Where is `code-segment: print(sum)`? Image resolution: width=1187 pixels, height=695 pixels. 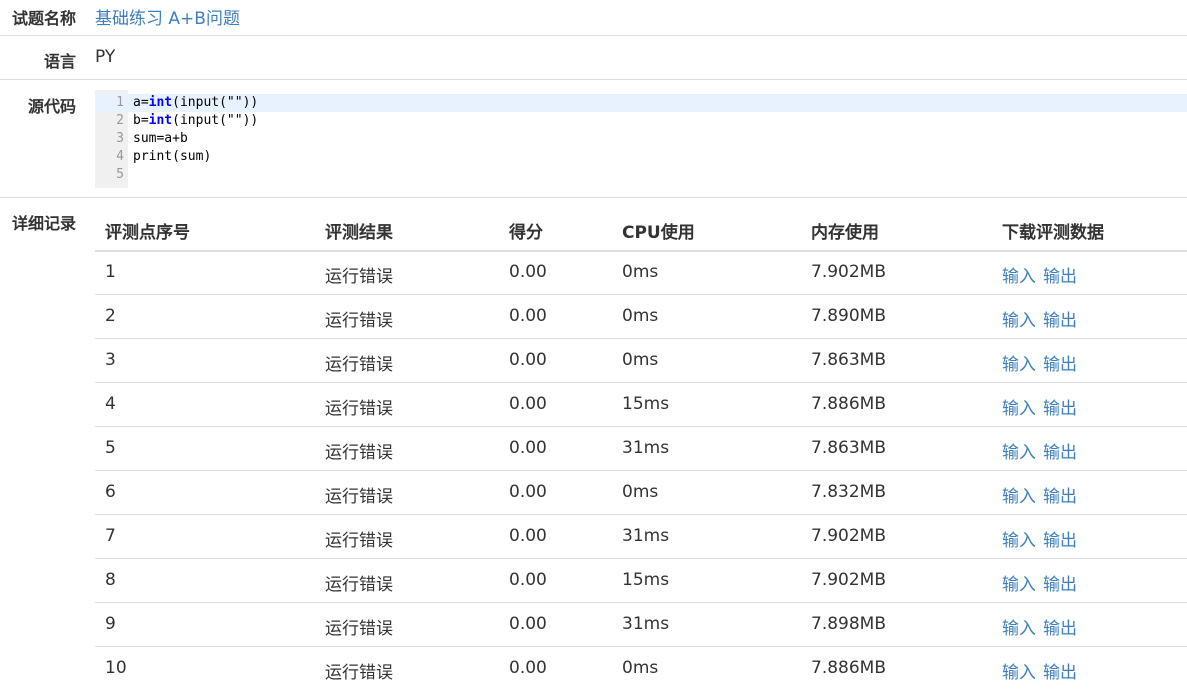 code-segment: print(sum) is located at coordinates (172, 156).